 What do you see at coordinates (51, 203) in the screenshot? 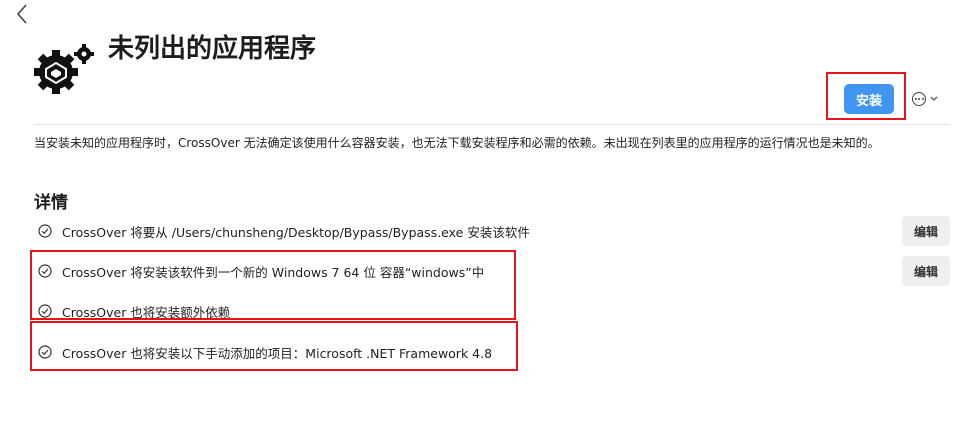
I see `details-heading: 详情` at bounding box center [51, 203].